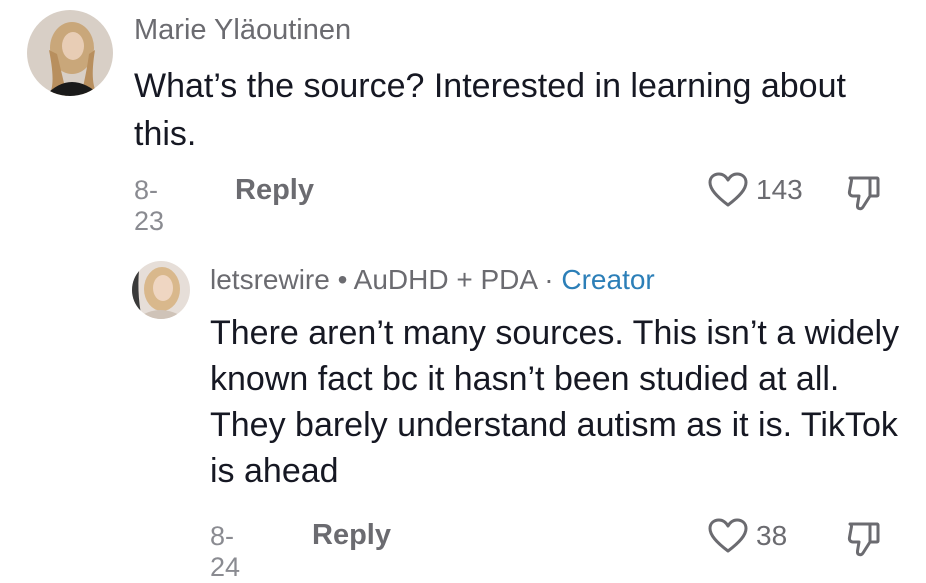 The height and width of the screenshot is (583, 926). I want to click on like-button: 143, so click(755, 190).